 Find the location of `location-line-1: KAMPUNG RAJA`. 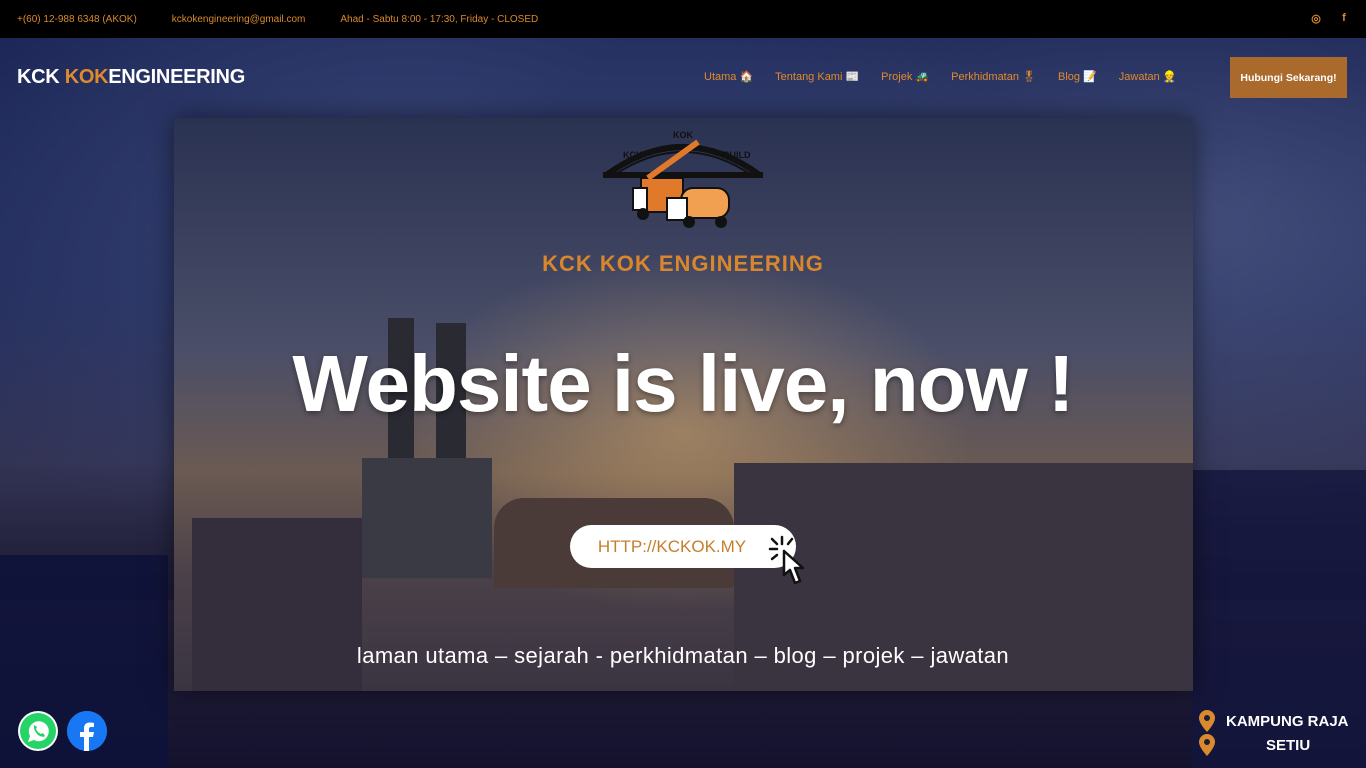

location-line-1: KAMPUNG RAJA is located at coordinates (1287, 721).